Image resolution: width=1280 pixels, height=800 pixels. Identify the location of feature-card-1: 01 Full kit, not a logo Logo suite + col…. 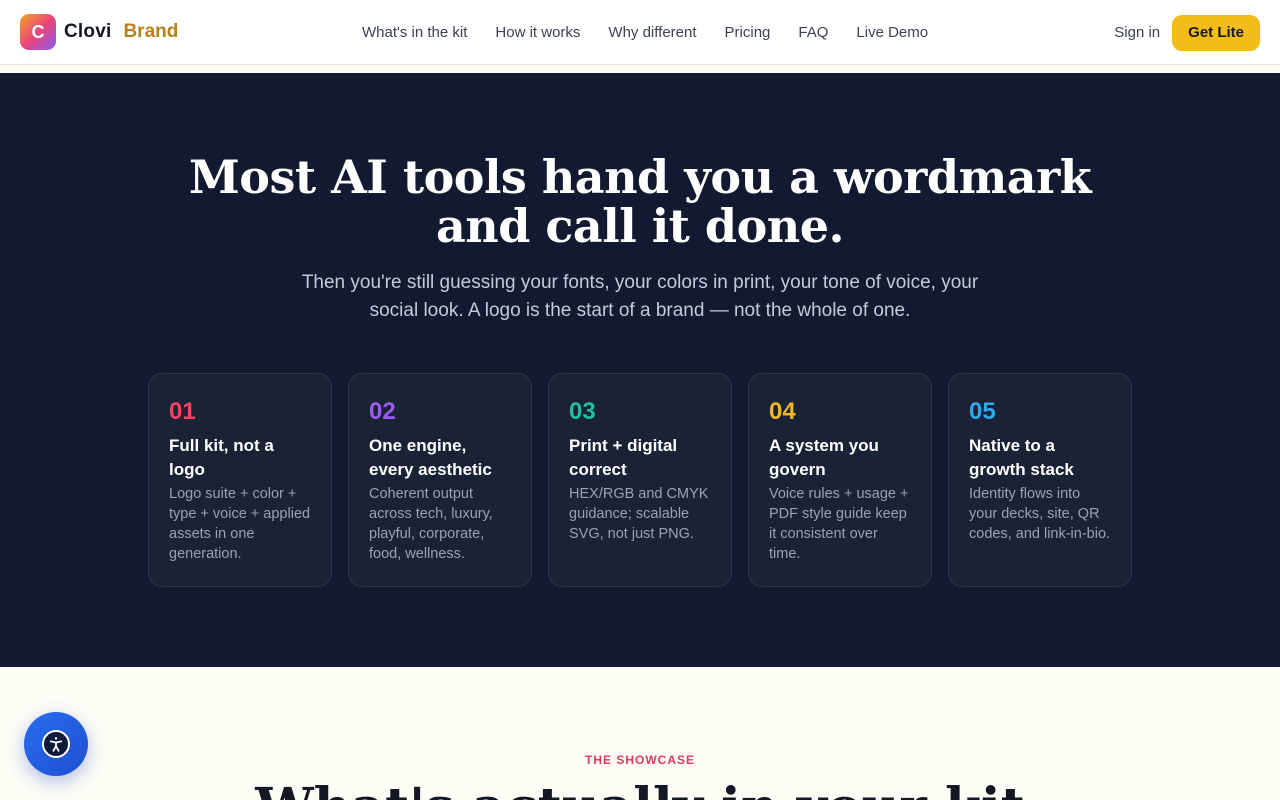
(240, 480).